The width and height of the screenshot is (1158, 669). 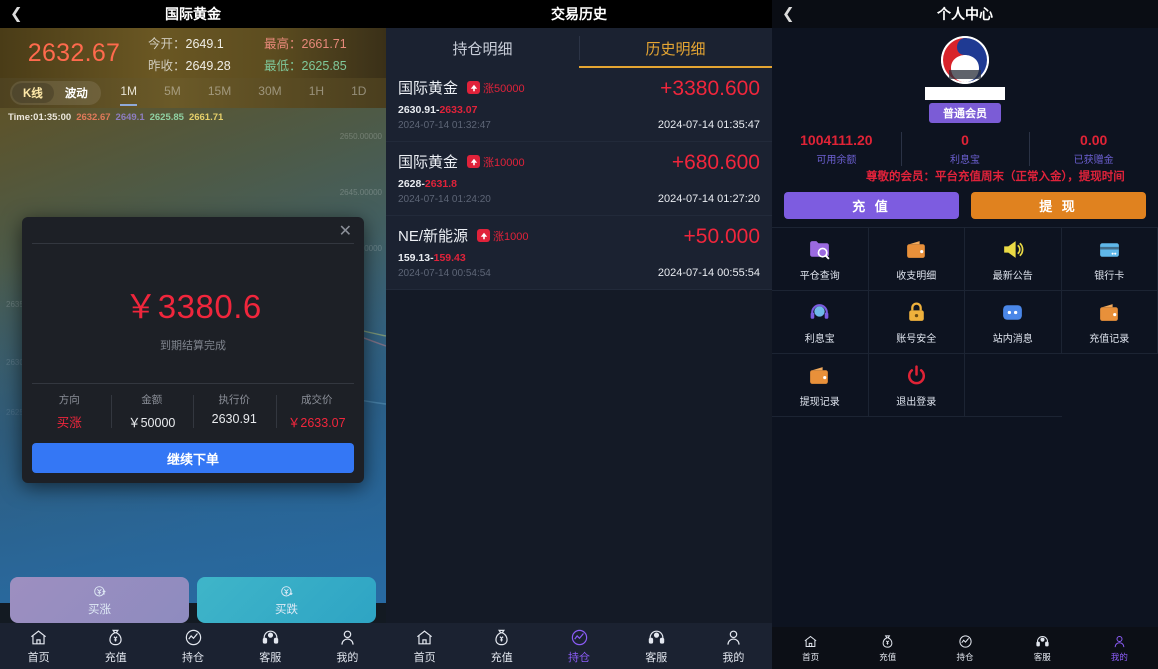 What do you see at coordinates (286, 590) in the screenshot?
I see `yen-down-icon` at bounding box center [286, 590].